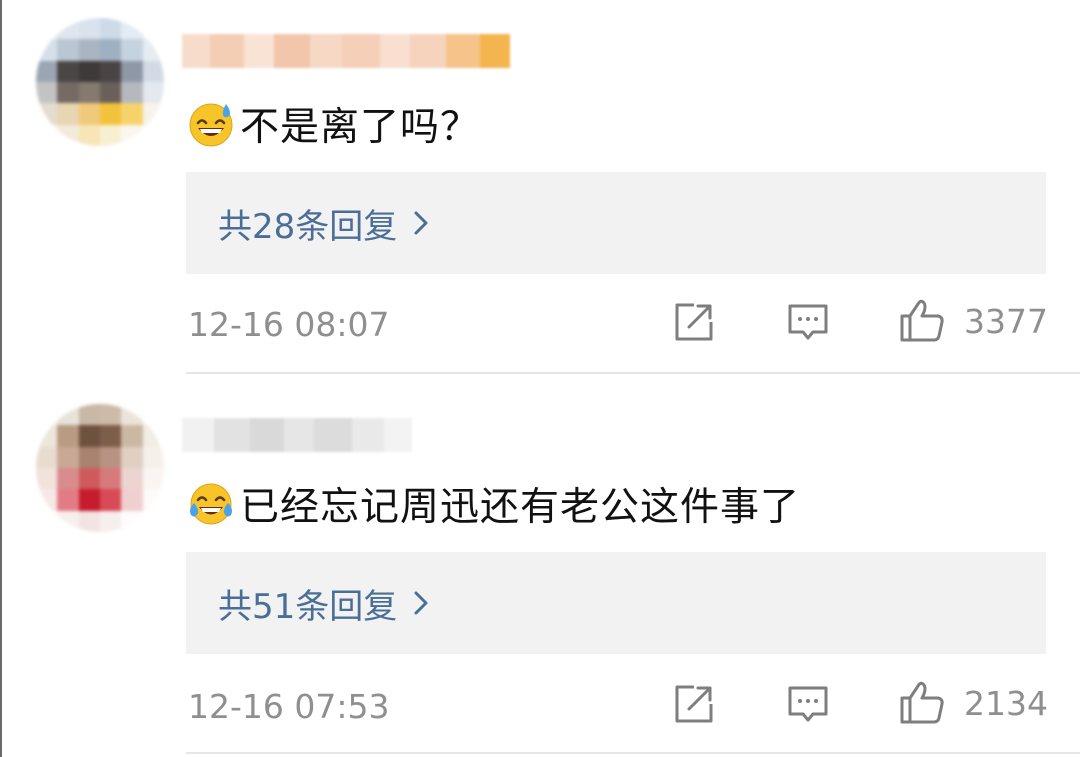 The height and width of the screenshot is (757, 1080). I want to click on comment-text: 已经忘记周迅还有老公这件事了, so click(494, 504).